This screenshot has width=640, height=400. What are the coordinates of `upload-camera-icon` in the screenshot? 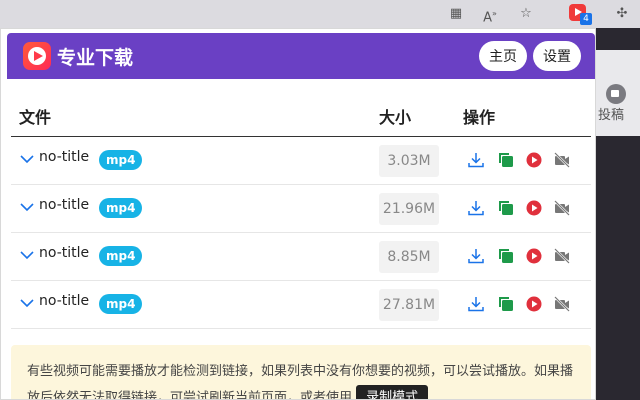 It's located at (616, 94).